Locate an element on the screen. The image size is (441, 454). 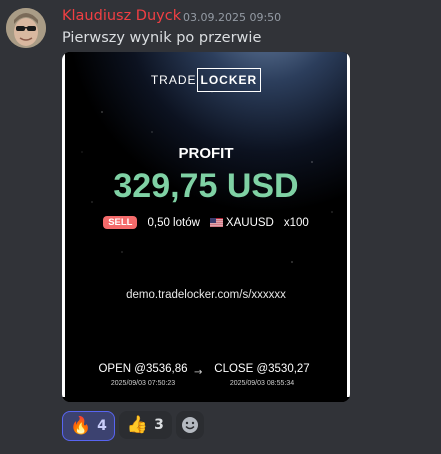
username: Klaudiusz Duyck is located at coordinates (121, 16).